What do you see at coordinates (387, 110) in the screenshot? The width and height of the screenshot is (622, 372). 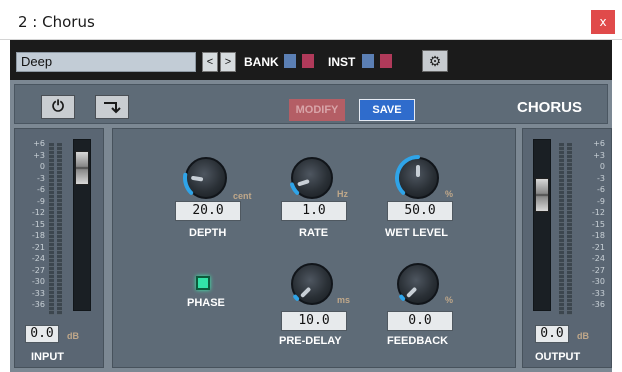 I see `save-button: SAVE` at bounding box center [387, 110].